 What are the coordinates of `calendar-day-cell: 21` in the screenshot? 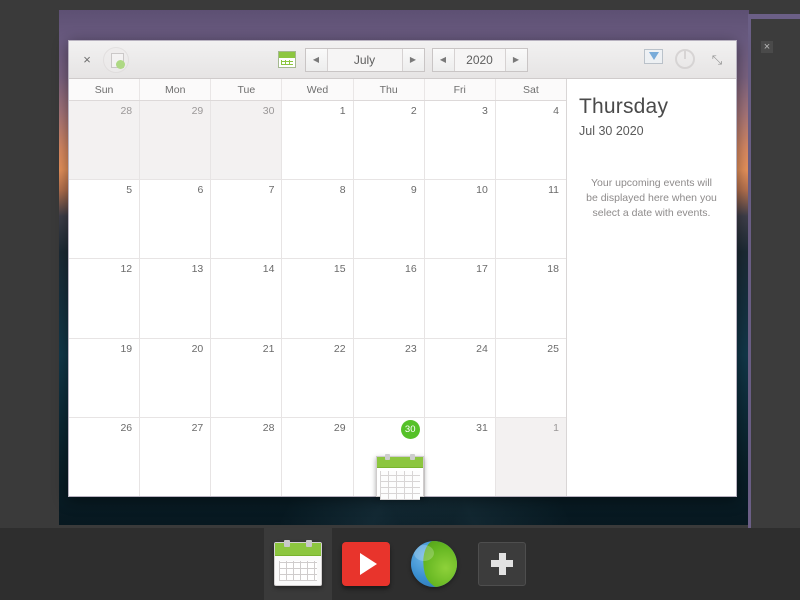 It's located at (247, 377).